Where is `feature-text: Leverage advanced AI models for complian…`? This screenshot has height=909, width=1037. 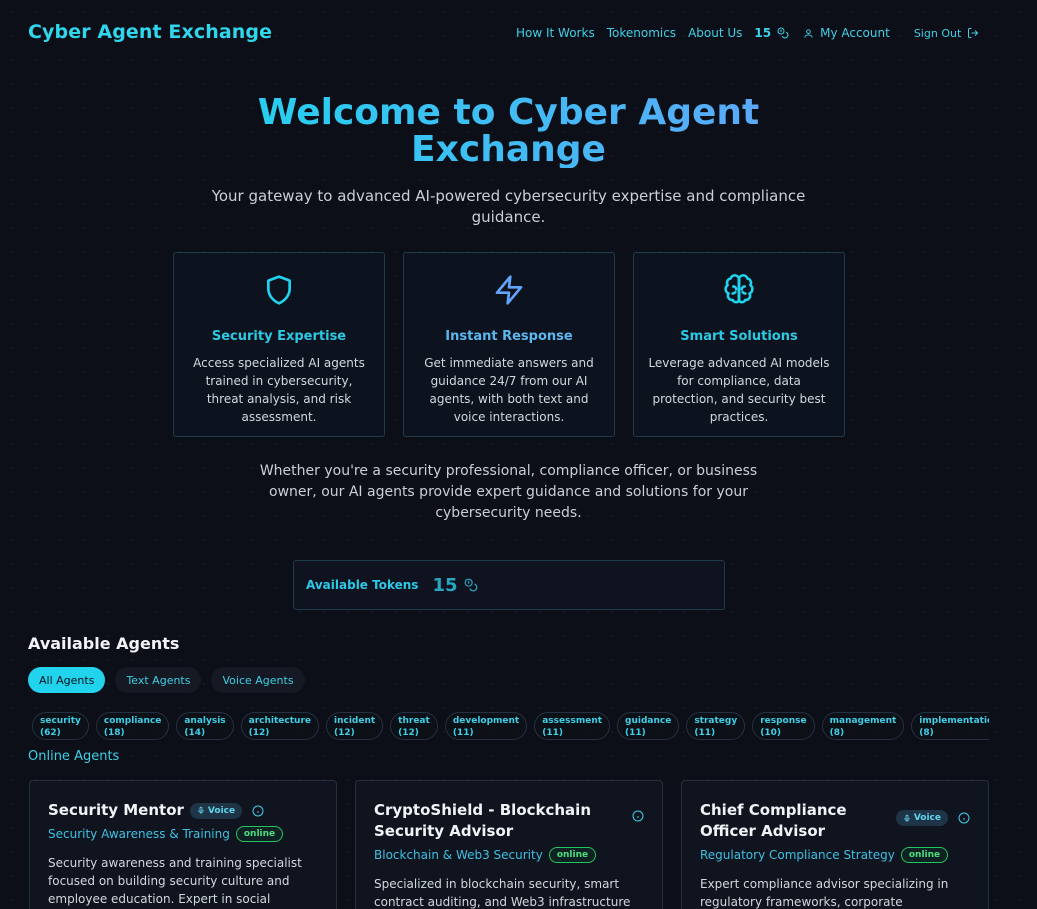
feature-text: Leverage advanced AI models for complian… is located at coordinates (739, 390).